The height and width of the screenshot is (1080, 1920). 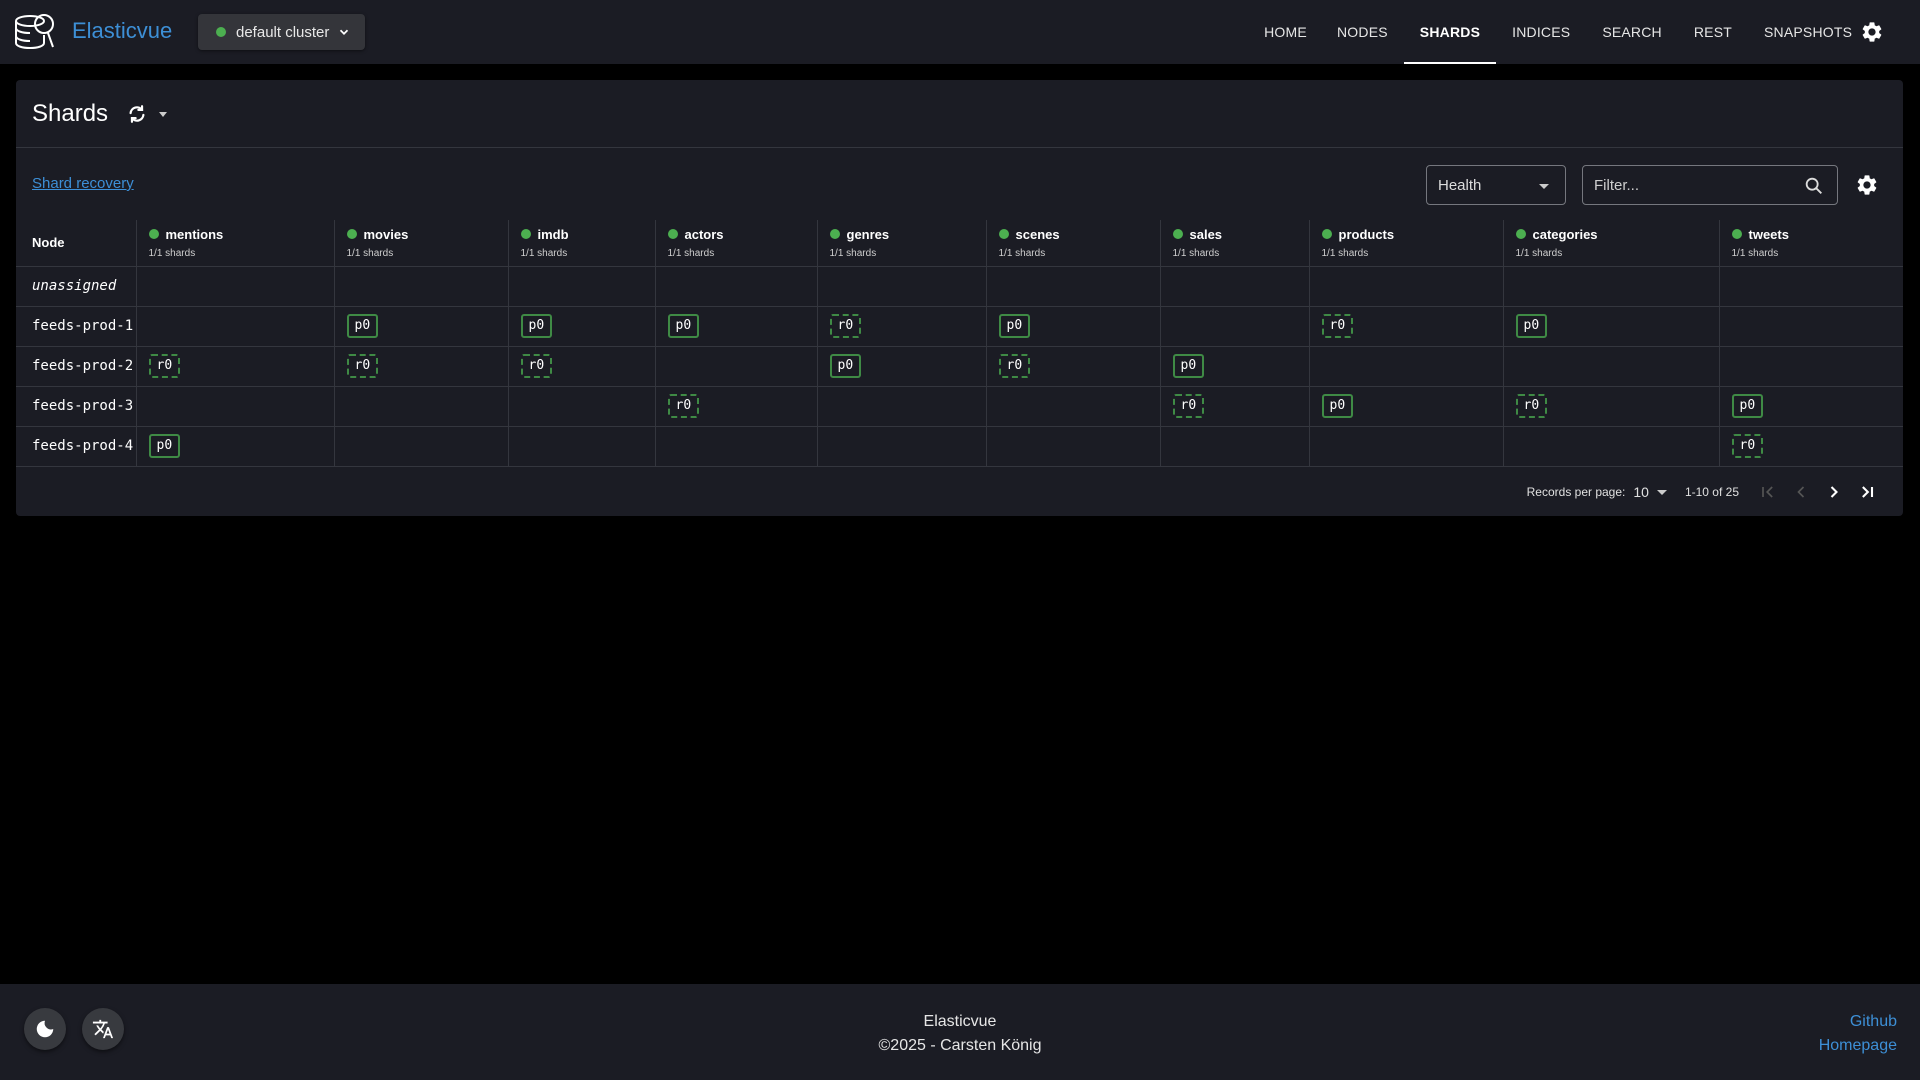 What do you see at coordinates (1808, 32) in the screenshot?
I see `nav-snapshots: SNAPSHOTS` at bounding box center [1808, 32].